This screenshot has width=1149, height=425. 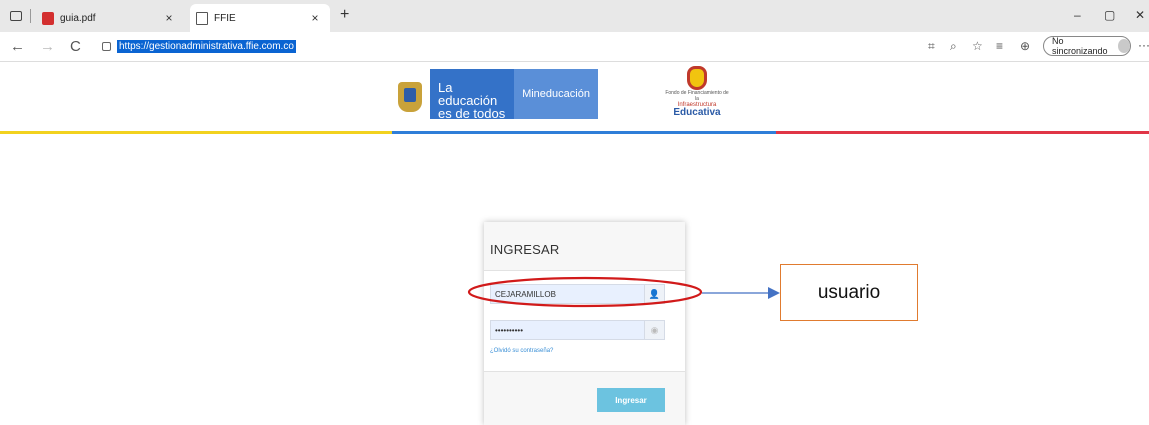 What do you see at coordinates (225, 18) in the screenshot?
I see `tab-title: FFIE` at bounding box center [225, 18].